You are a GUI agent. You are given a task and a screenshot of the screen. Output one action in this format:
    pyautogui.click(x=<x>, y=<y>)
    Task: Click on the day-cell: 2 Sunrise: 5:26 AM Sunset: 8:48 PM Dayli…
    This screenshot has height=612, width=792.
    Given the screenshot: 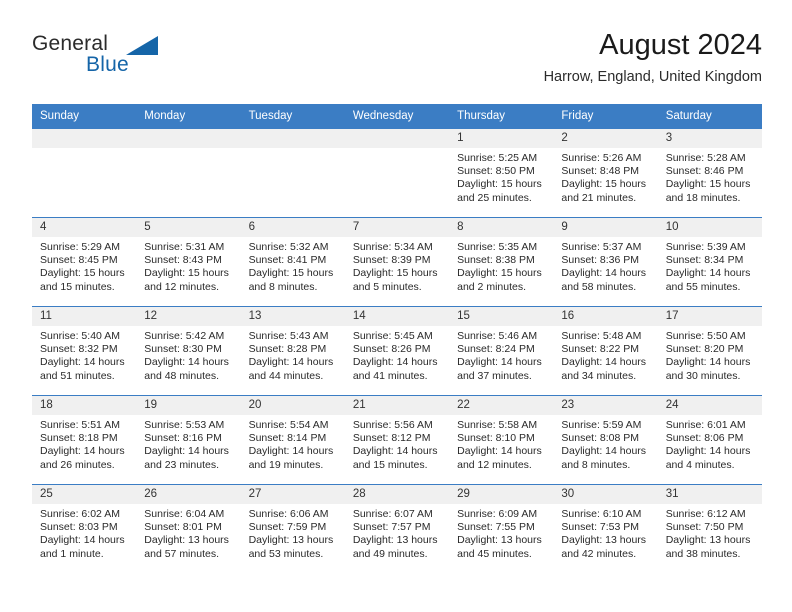 What is the action you would take?
    pyautogui.click(x=605, y=173)
    